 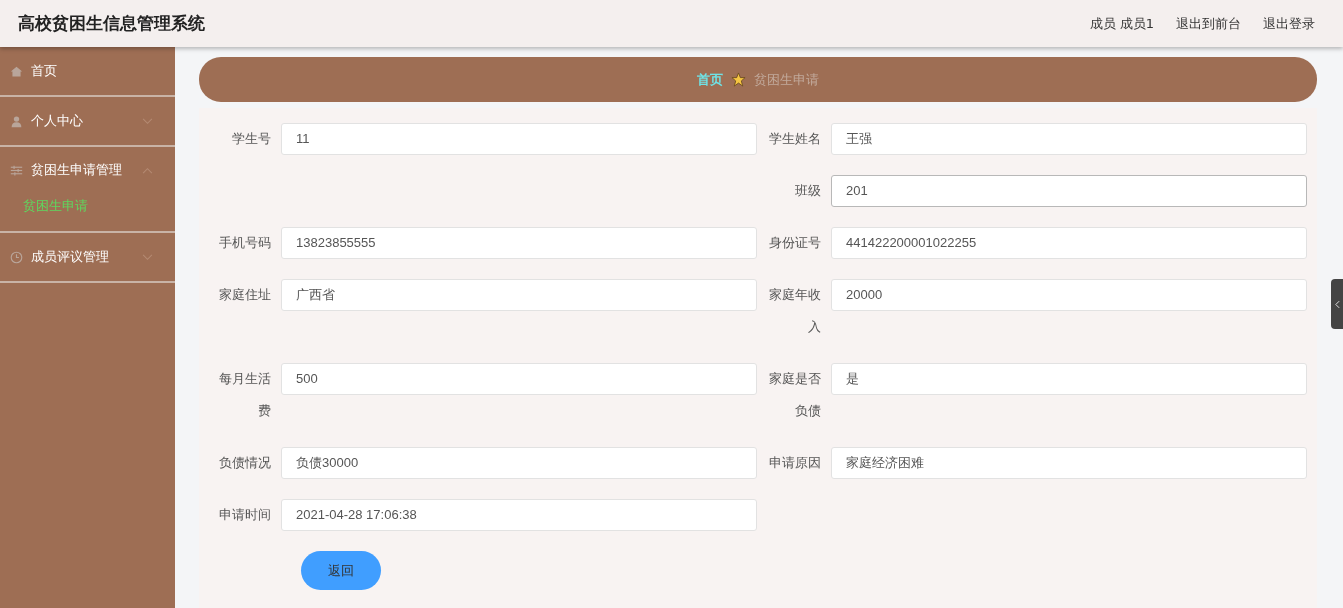 I want to click on input-field: 王强, so click(x=1069, y=139).